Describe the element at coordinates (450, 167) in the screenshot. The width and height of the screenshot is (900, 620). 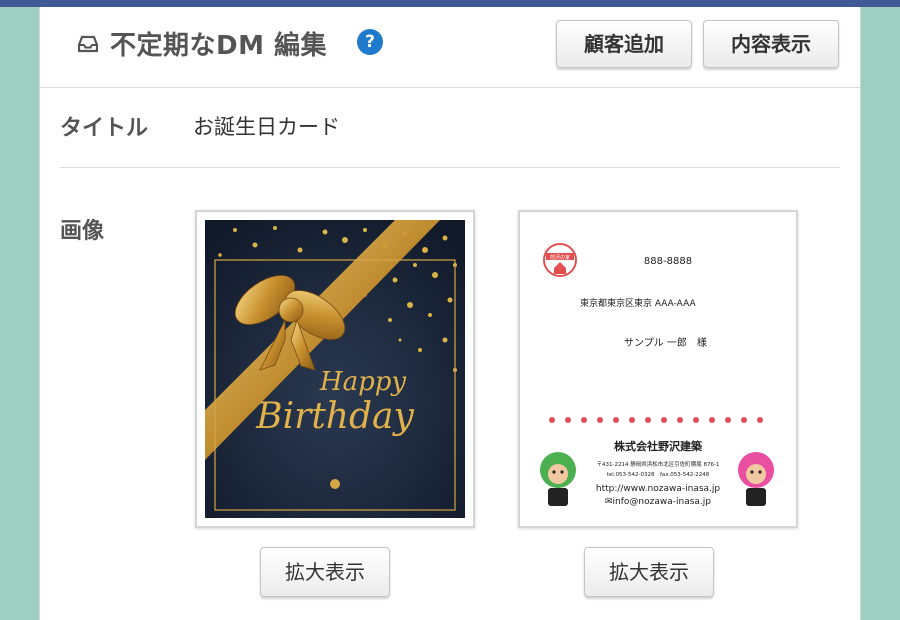
I see `divider` at that location.